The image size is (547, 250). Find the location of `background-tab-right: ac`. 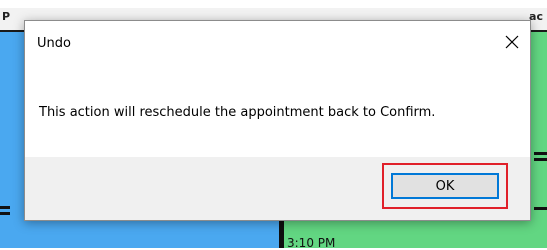

background-tab-right: ac is located at coordinates (536, 16).